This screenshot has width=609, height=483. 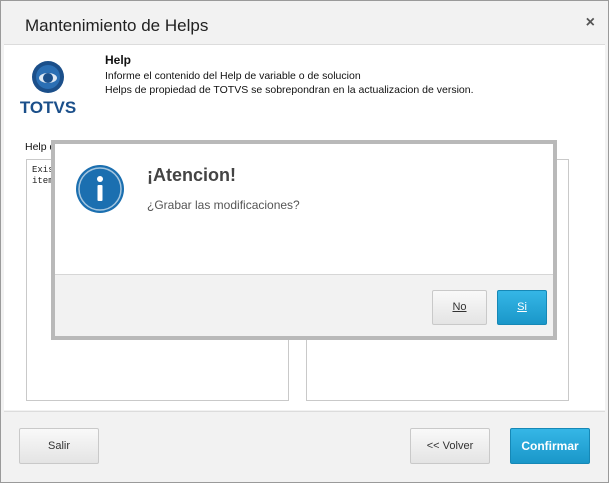 I want to click on si-button: Si, so click(x=522, y=307).